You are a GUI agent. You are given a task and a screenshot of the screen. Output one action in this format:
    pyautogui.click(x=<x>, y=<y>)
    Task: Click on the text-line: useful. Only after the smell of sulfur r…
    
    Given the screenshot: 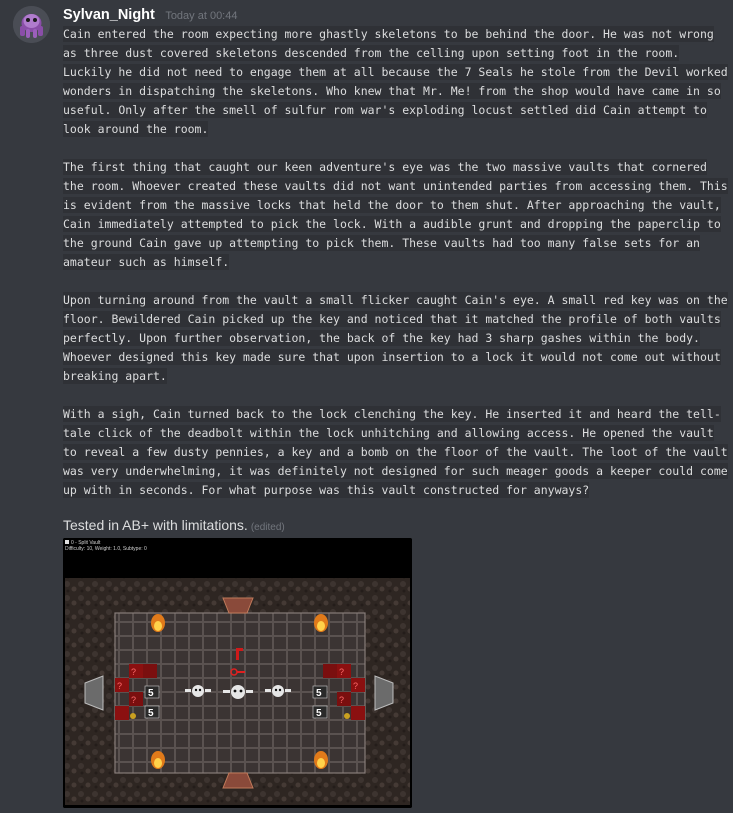 What is the action you would take?
    pyautogui.click(x=385, y=110)
    